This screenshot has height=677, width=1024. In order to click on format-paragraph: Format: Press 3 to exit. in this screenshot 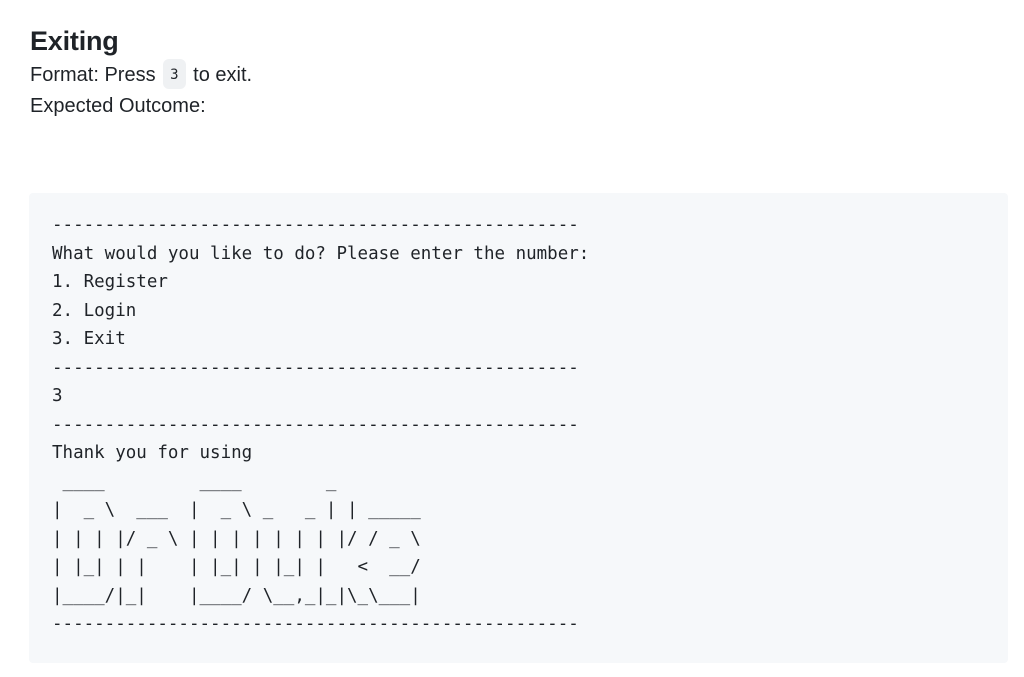, I will do `click(519, 74)`.